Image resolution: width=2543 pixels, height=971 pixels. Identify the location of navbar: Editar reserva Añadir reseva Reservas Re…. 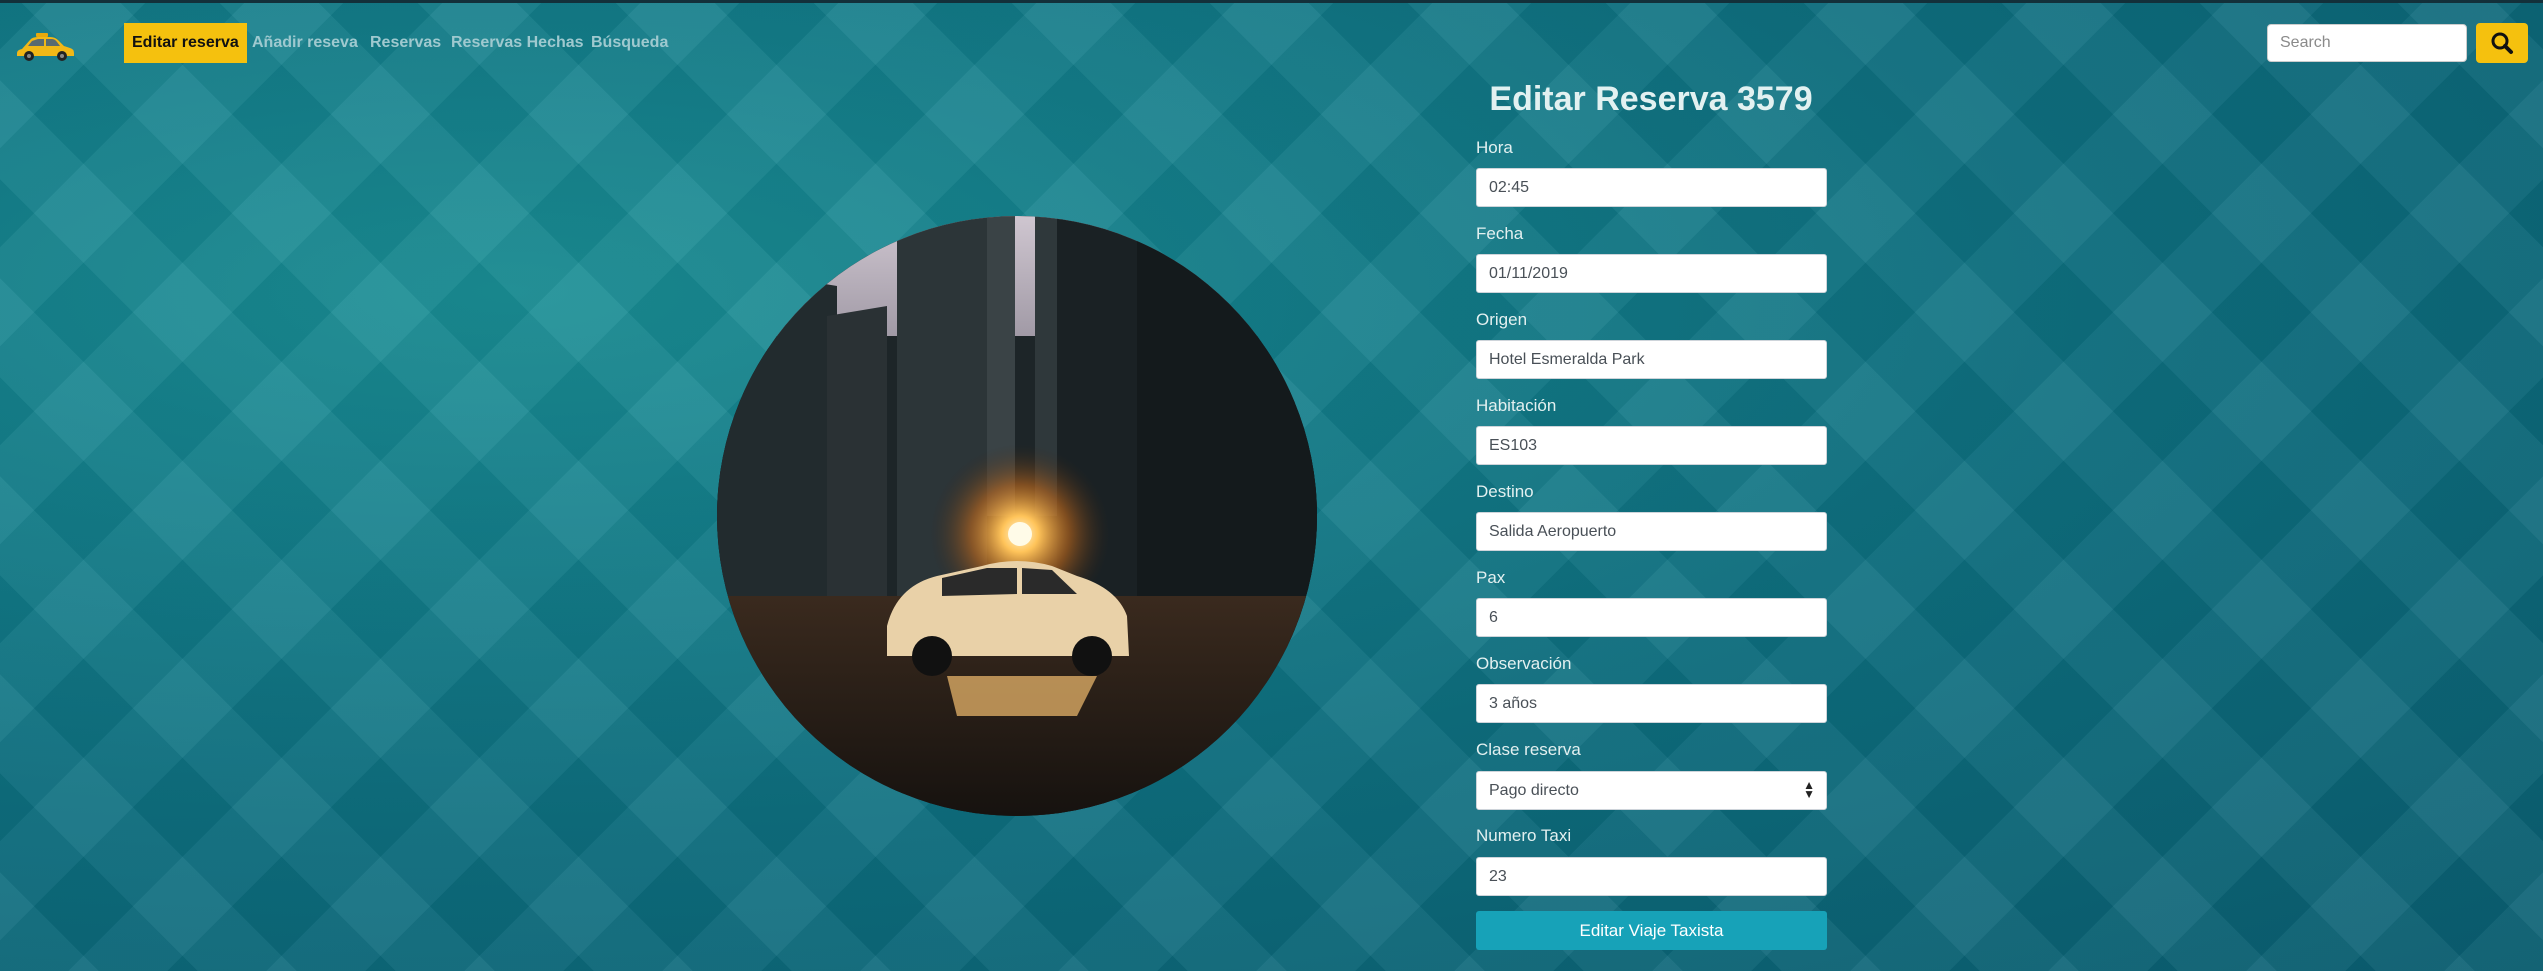
(1271, 40).